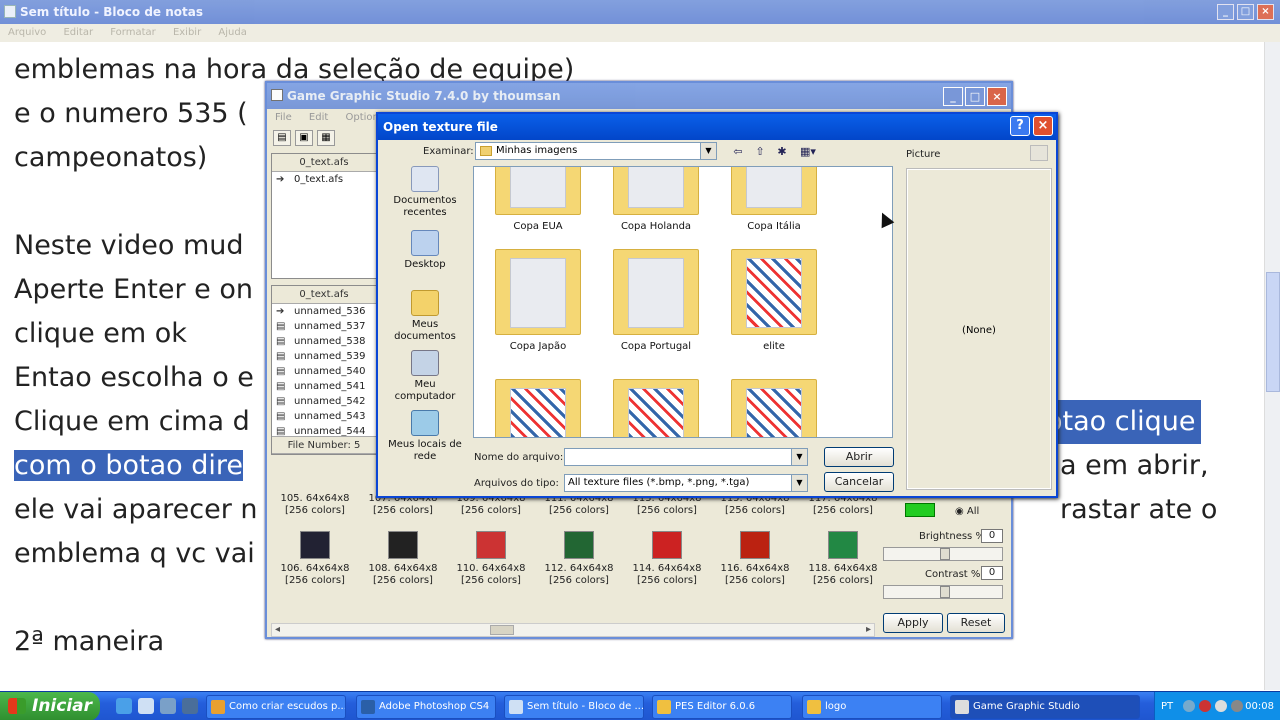  Describe the element at coordinates (859, 457) in the screenshot. I see `open-button: Abrir` at that location.